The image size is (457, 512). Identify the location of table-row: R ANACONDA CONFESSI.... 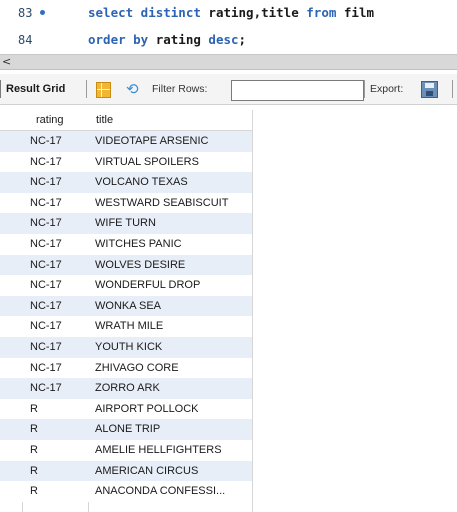
(126, 491).